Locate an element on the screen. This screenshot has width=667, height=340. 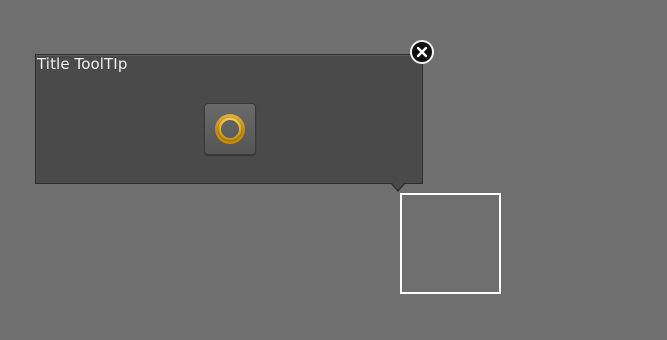
tooltip-pointer is located at coordinates (398, 186).